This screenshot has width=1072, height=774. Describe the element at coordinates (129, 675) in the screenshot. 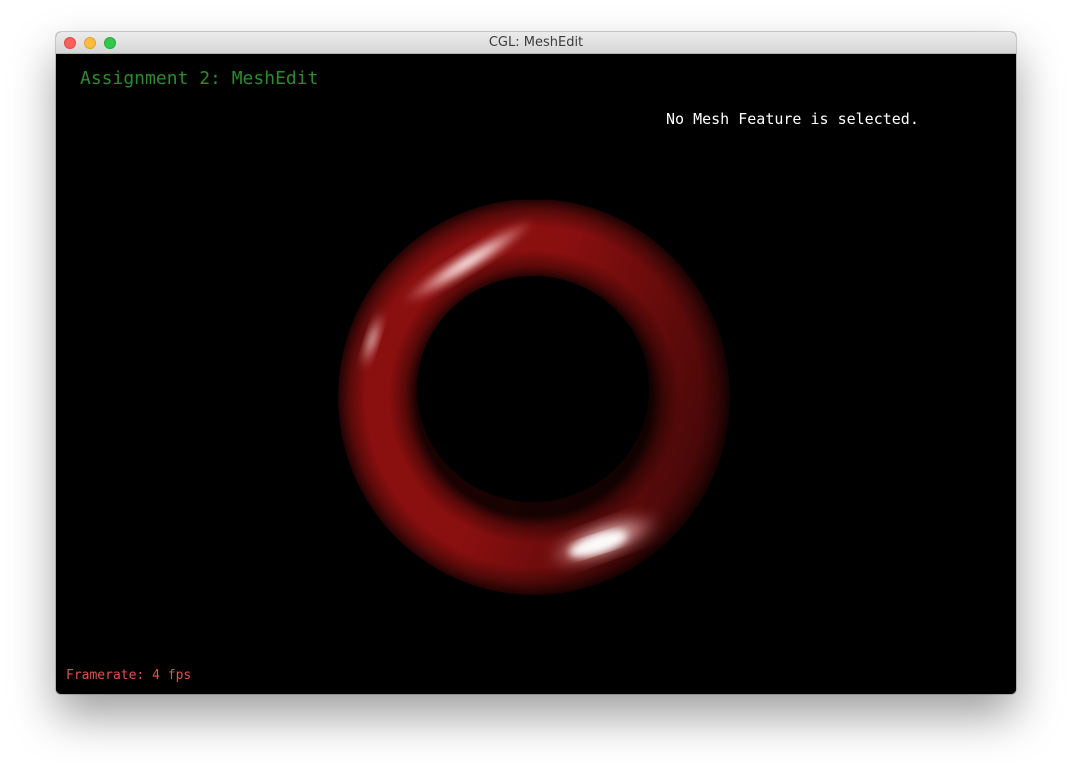

I see `framerate-readout: Framerate: 4 fps` at that location.